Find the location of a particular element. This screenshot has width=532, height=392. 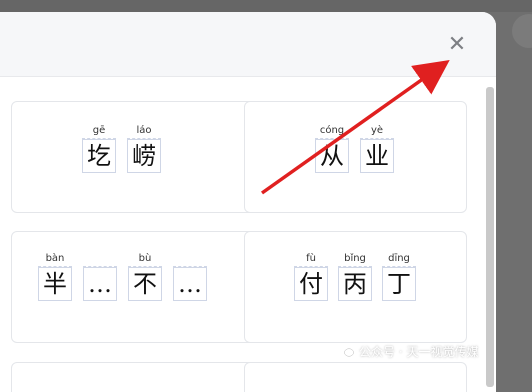

char-cell: bǐng 丙 is located at coordinates (355, 276).